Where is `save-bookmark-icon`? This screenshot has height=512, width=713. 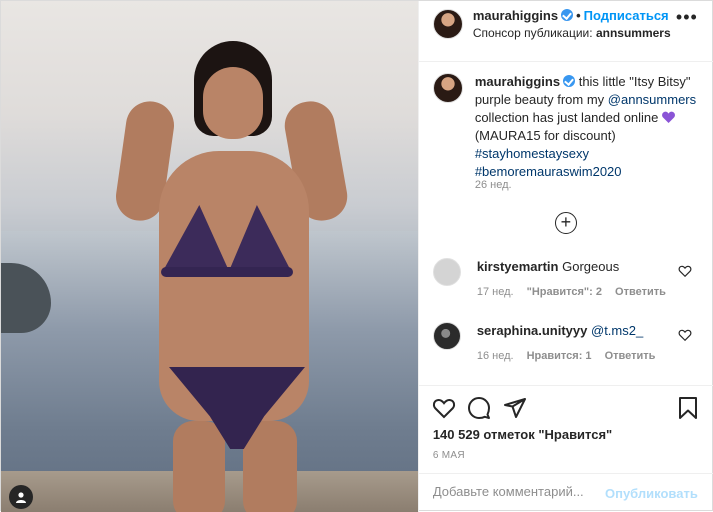
save-bookmark-icon is located at coordinates (688, 408).